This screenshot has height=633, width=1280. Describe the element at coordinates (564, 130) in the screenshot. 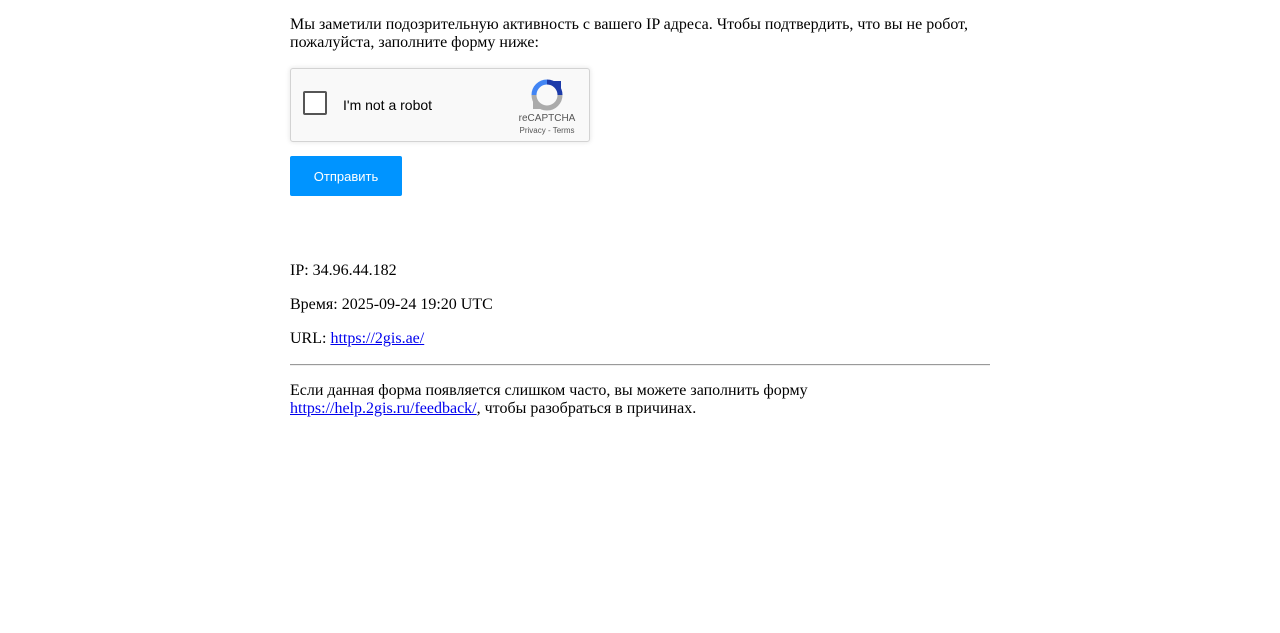

I see `recaptcha-terms-link: Terms` at that location.